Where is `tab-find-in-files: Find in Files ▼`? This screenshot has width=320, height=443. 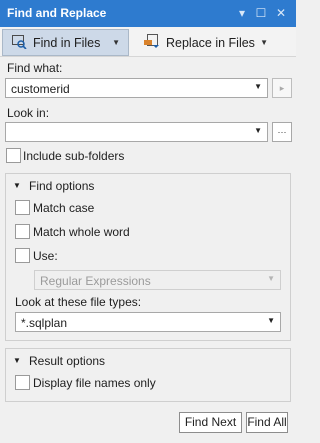
tab-find-in-files: Find in Files ▼ is located at coordinates (65, 42).